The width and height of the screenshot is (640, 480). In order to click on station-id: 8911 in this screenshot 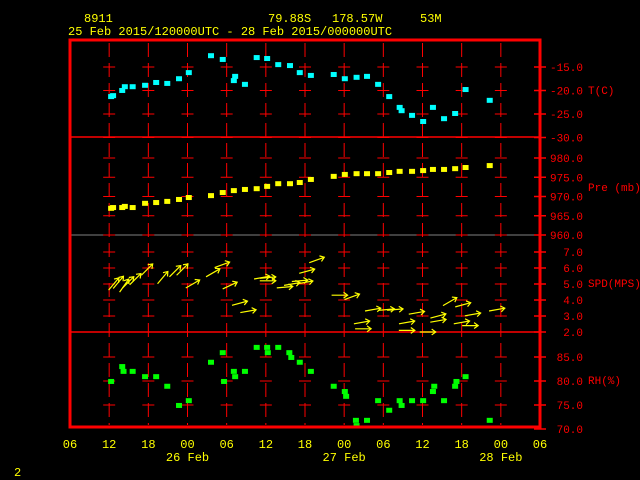, I will do `click(98, 19)`.